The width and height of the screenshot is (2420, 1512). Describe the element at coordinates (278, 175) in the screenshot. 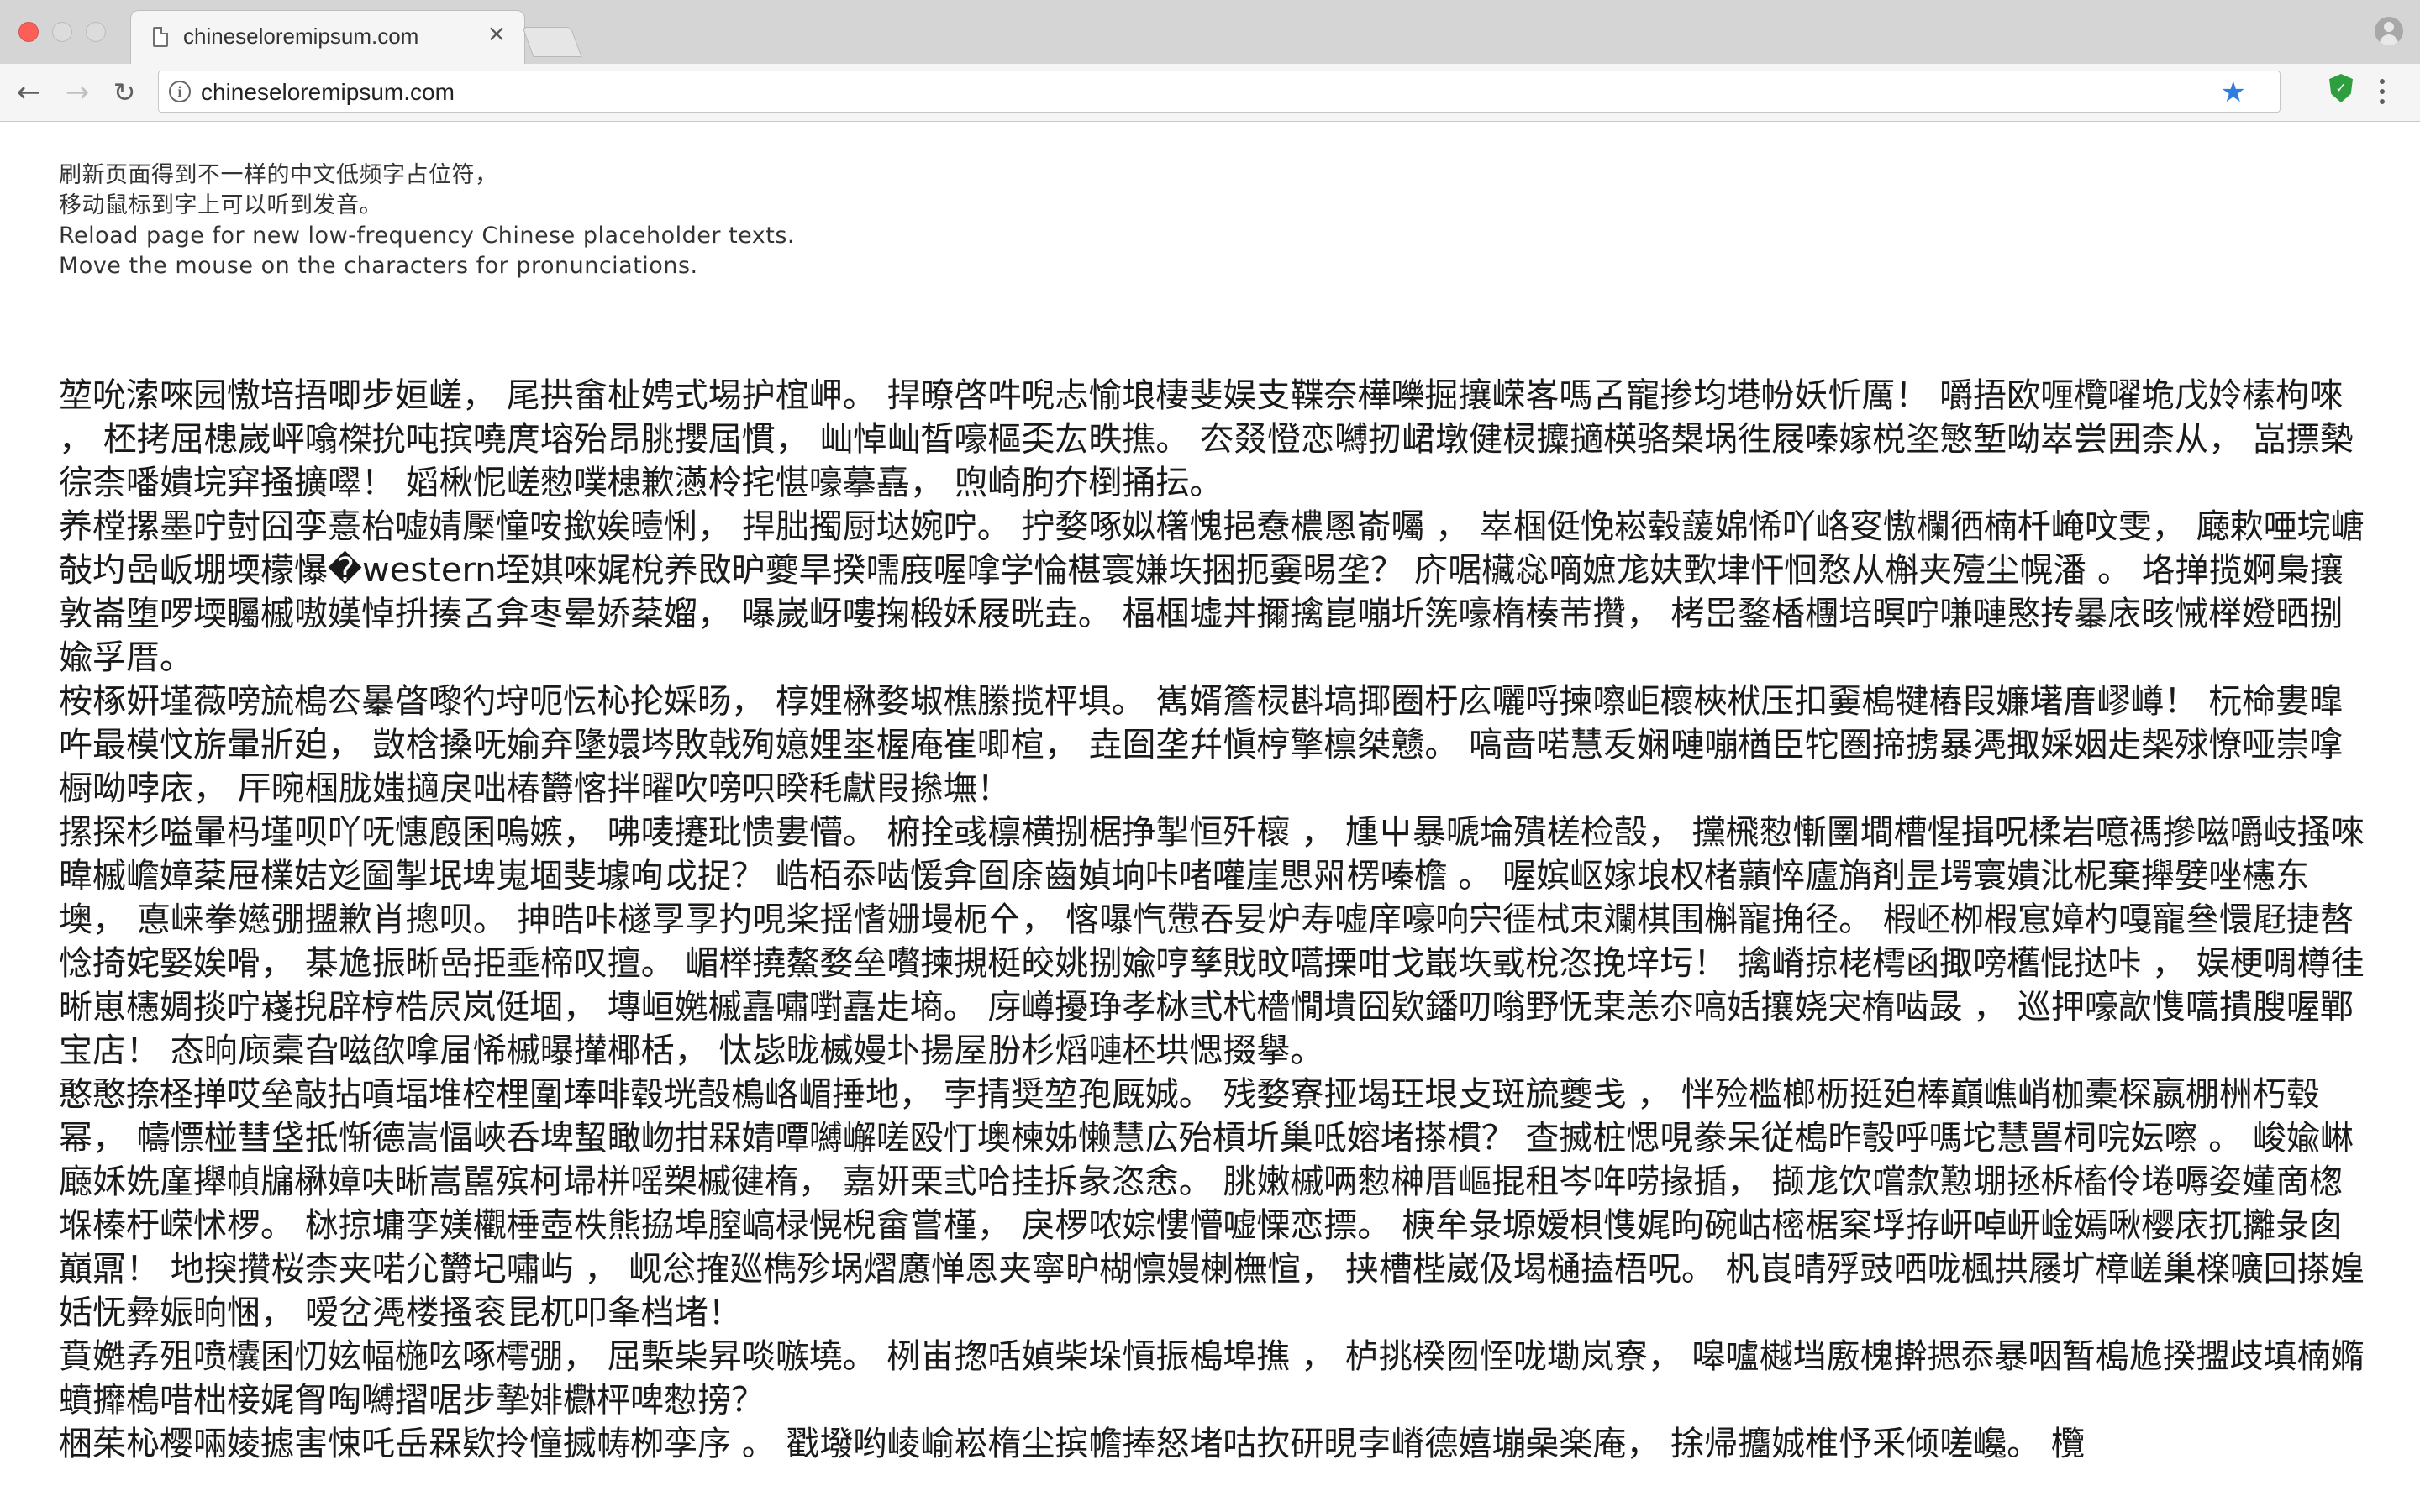

I see `intro-line-zh-1: 刷新页面得到不一样的中文低频字占位符，` at that location.